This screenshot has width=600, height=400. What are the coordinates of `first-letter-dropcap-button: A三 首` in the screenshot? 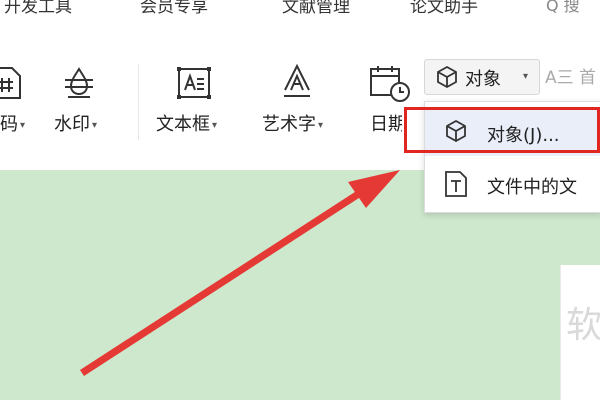 It's located at (570, 75).